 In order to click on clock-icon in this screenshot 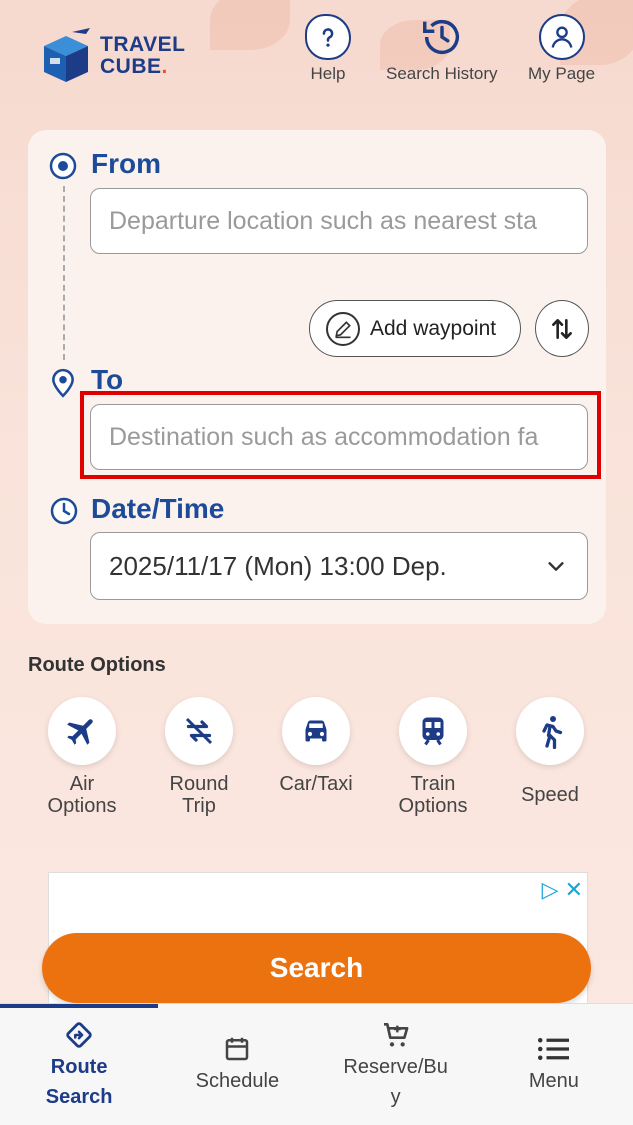, I will do `click(64, 511)`.